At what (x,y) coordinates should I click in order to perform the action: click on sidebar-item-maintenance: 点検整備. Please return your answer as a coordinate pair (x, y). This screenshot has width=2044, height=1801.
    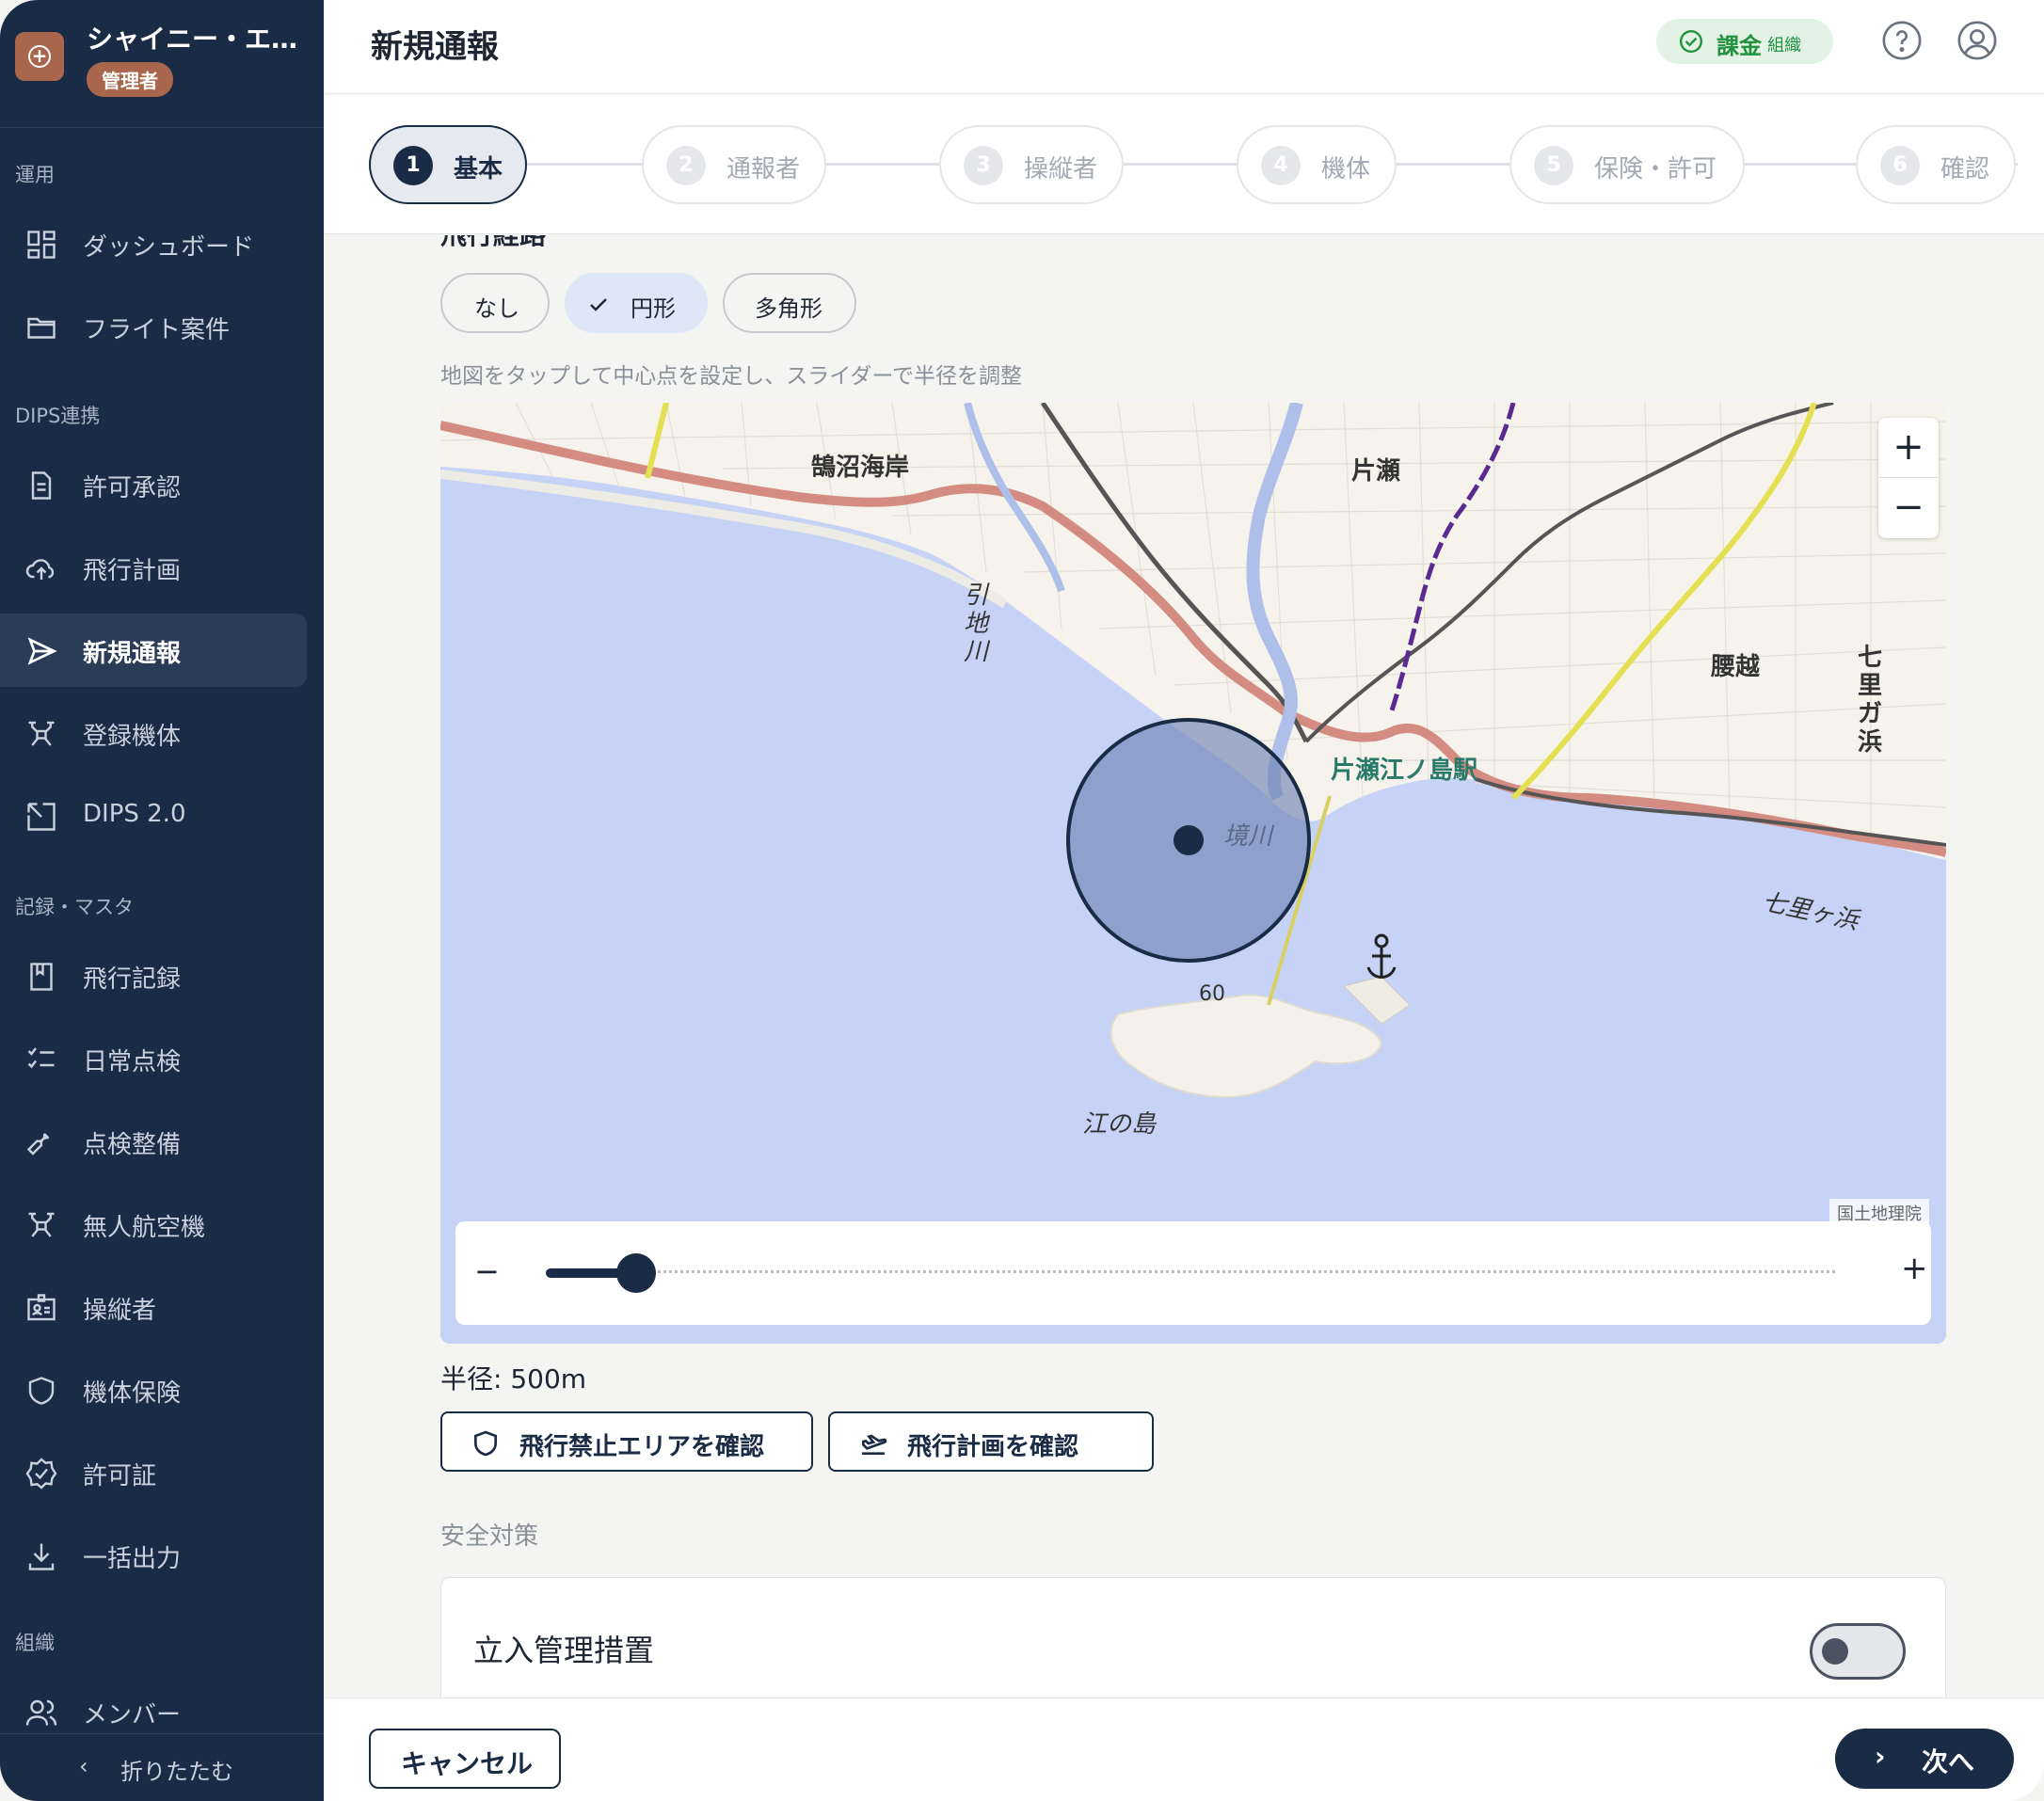
    Looking at the image, I should click on (154, 1141).